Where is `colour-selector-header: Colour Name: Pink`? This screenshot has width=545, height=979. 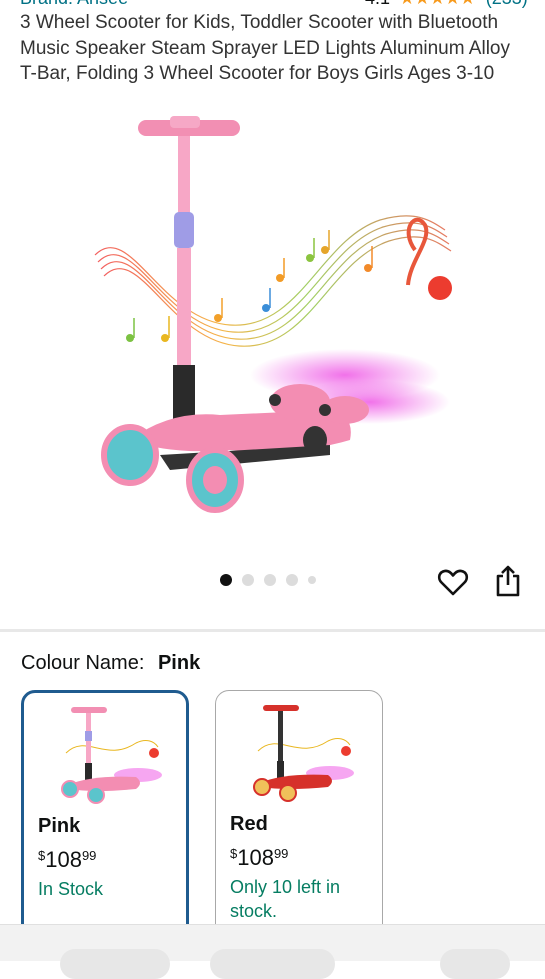 colour-selector-header: Colour Name: Pink is located at coordinates (110, 663).